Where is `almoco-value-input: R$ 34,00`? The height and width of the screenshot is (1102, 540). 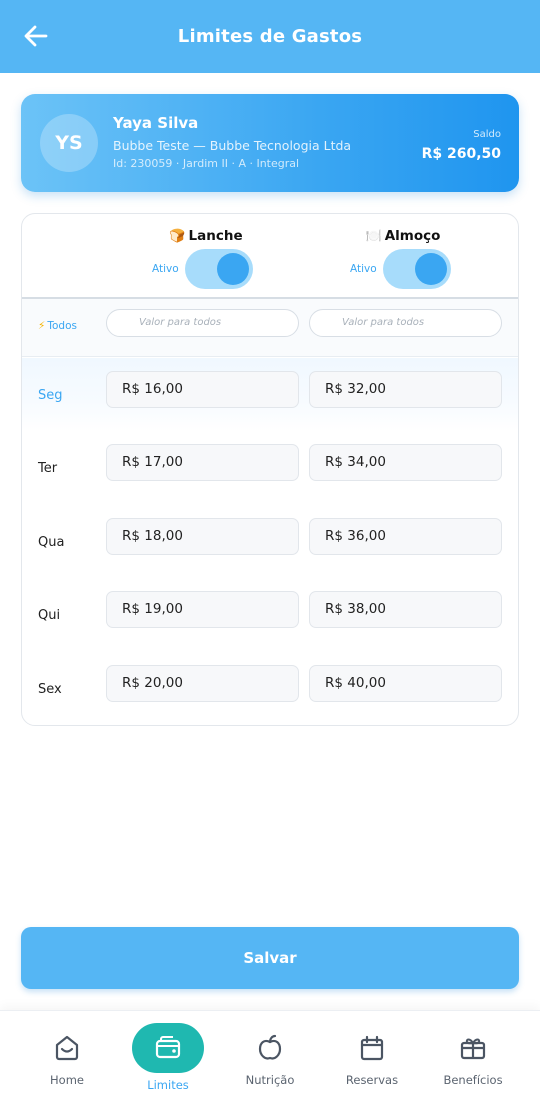 almoco-value-input: R$ 34,00 is located at coordinates (405, 462).